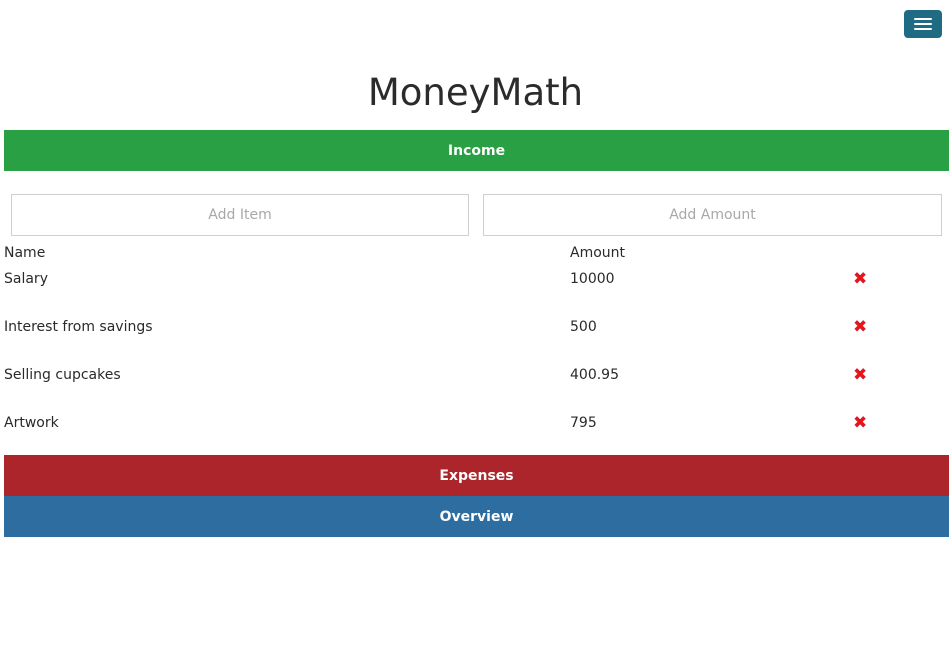 The width and height of the screenshot is (951, 655). What do you see at coordinates (594, 375) in the screenshot?
I see `income-item-amount: 400.95` at bounding box center [594, 375].